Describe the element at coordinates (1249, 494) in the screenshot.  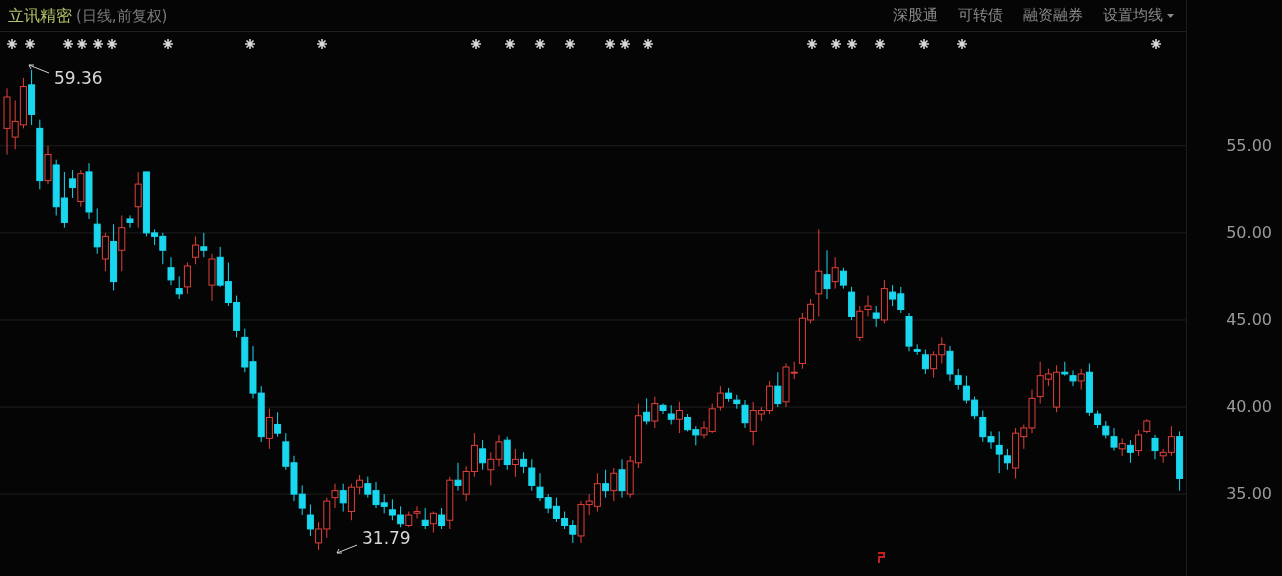
I see `price-axis-label: 35.00` at that location.